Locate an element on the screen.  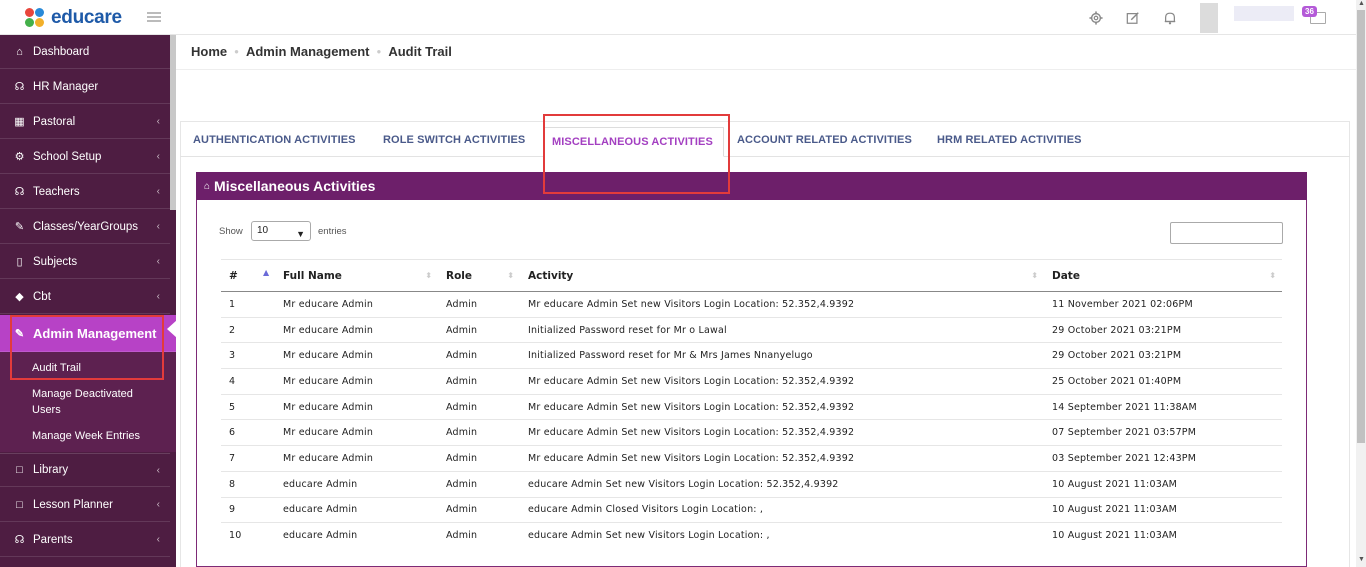
breadcrumb-admin-management: Admin Management is located at coordinates (308, 51).